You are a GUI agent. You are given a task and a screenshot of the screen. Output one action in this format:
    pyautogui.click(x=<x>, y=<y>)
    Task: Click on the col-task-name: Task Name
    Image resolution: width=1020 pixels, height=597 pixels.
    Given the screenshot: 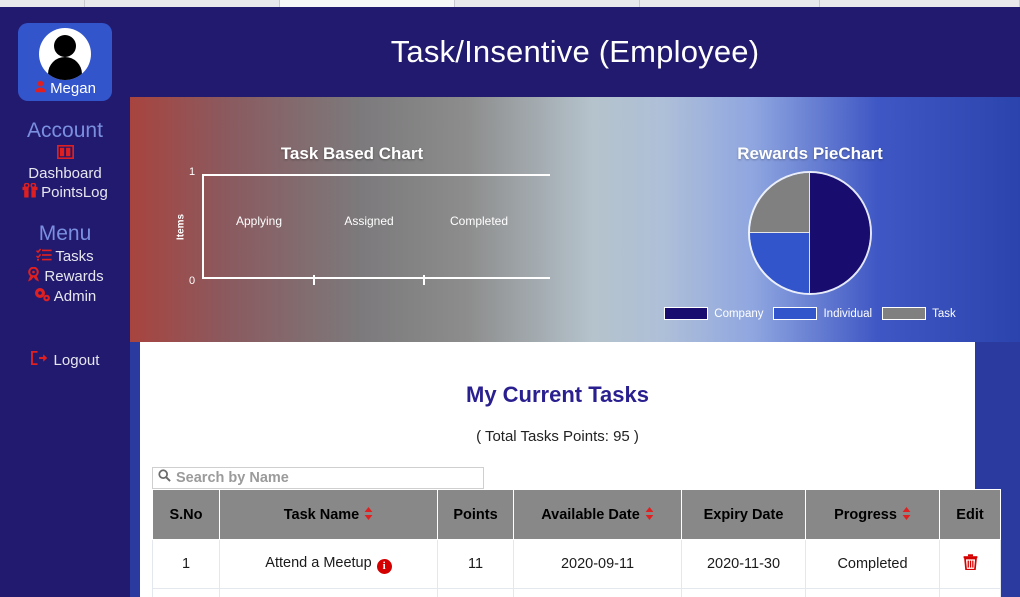 What is the action you would take?
    pyautogui.click(x=328, y=514)
    